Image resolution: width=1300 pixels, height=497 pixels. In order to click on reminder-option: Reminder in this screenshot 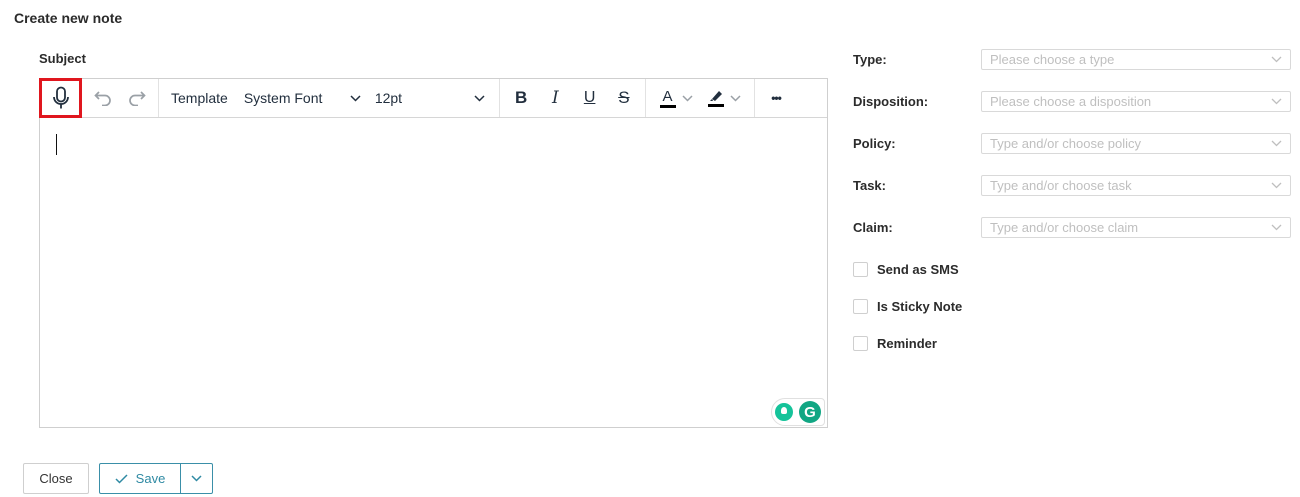, I will do `click(895, 343)`.